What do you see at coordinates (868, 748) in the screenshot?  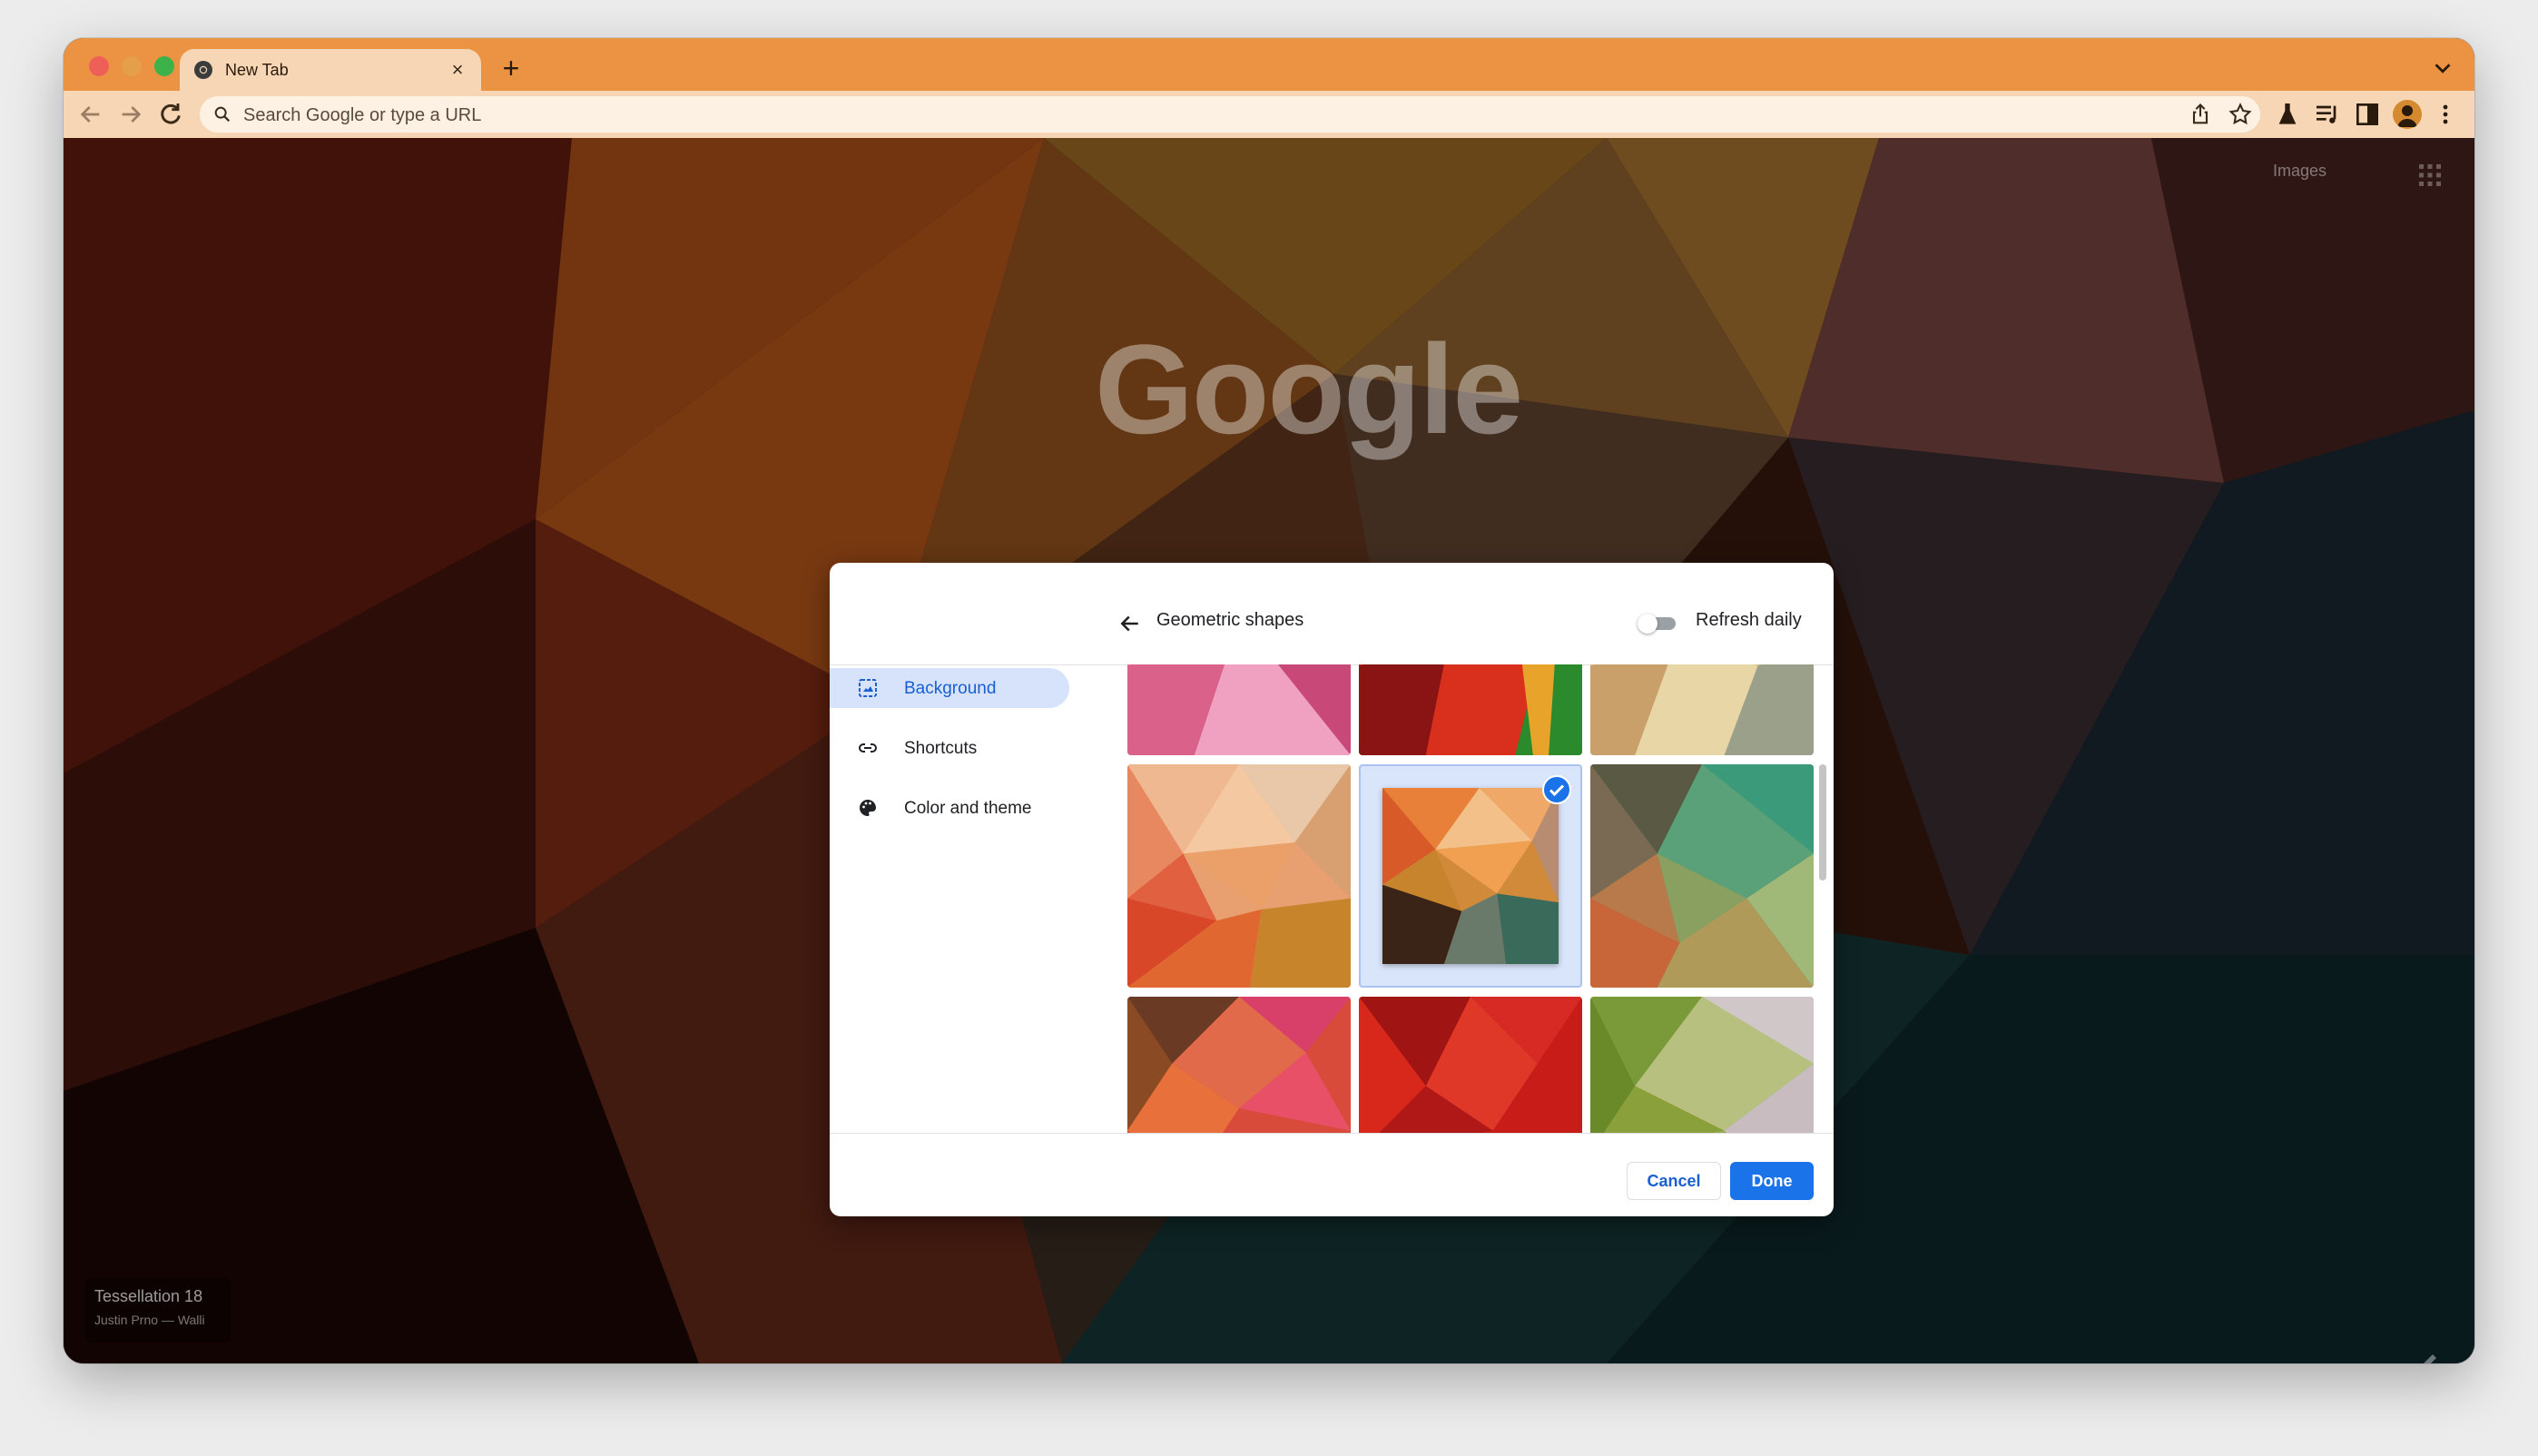 I see `link-icon` at bounding box center [868, 748].